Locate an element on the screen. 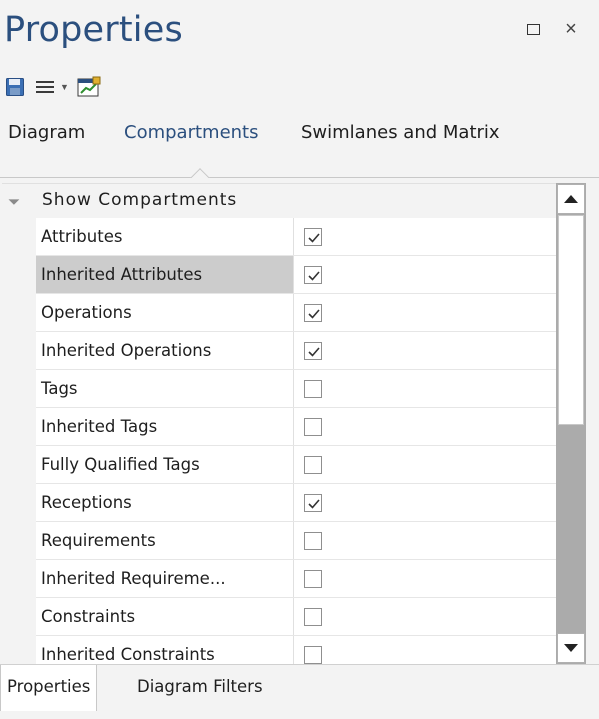  table-row: Requirements is located at coordinates (296, 541).